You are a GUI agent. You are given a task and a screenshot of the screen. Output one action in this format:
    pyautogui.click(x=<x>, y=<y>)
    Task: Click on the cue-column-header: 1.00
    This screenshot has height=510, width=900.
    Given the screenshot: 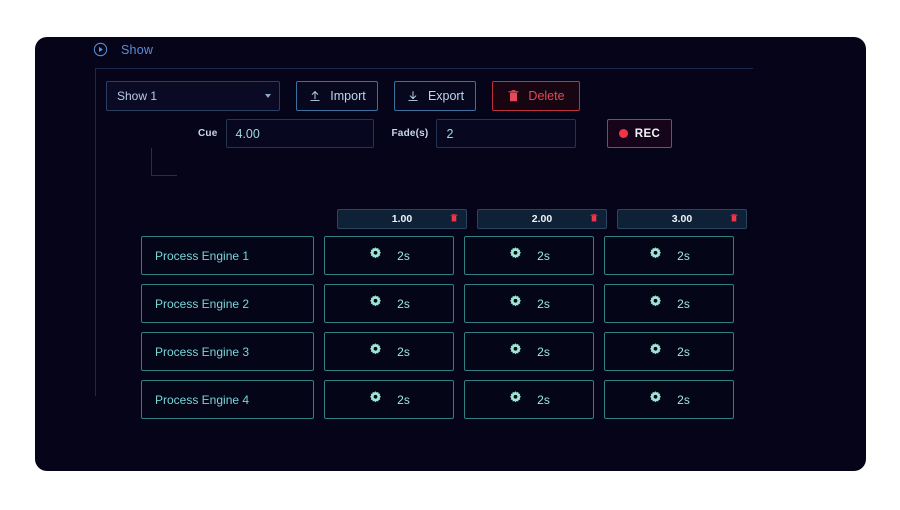 What is the action you would take?
    pyautogui.click(x=402, y=219)
    